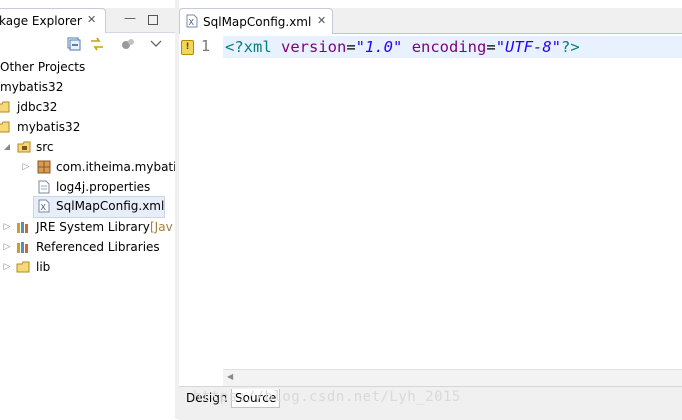 Image resolution: width=682 pixels, height=420 pixels. I want to click on tree-item-src: ◢ src, so click(87, 147).